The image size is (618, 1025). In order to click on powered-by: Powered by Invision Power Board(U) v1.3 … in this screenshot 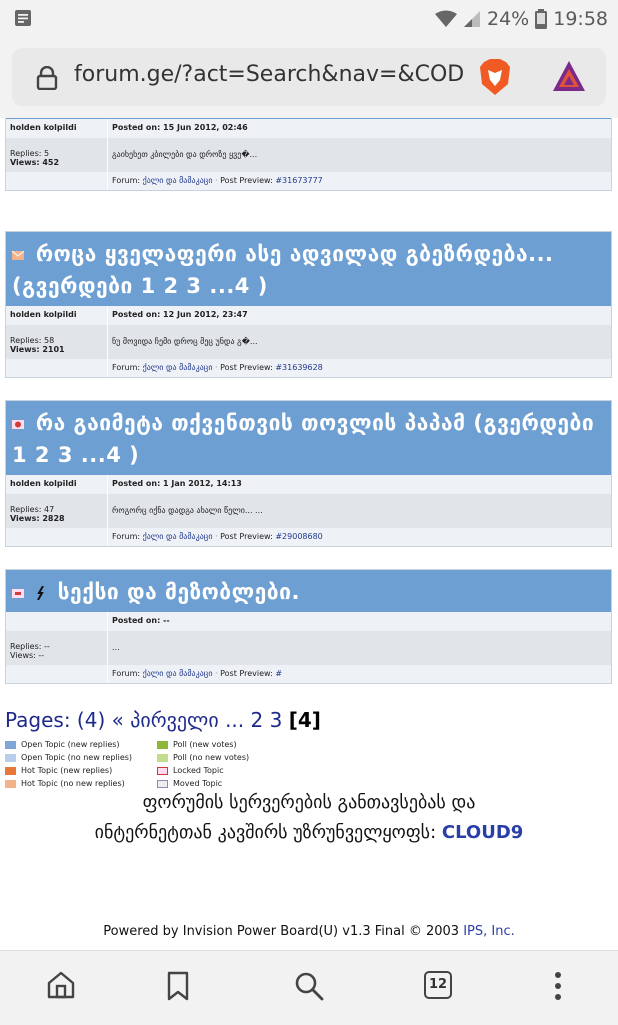, I will do `click(309, 931)`.